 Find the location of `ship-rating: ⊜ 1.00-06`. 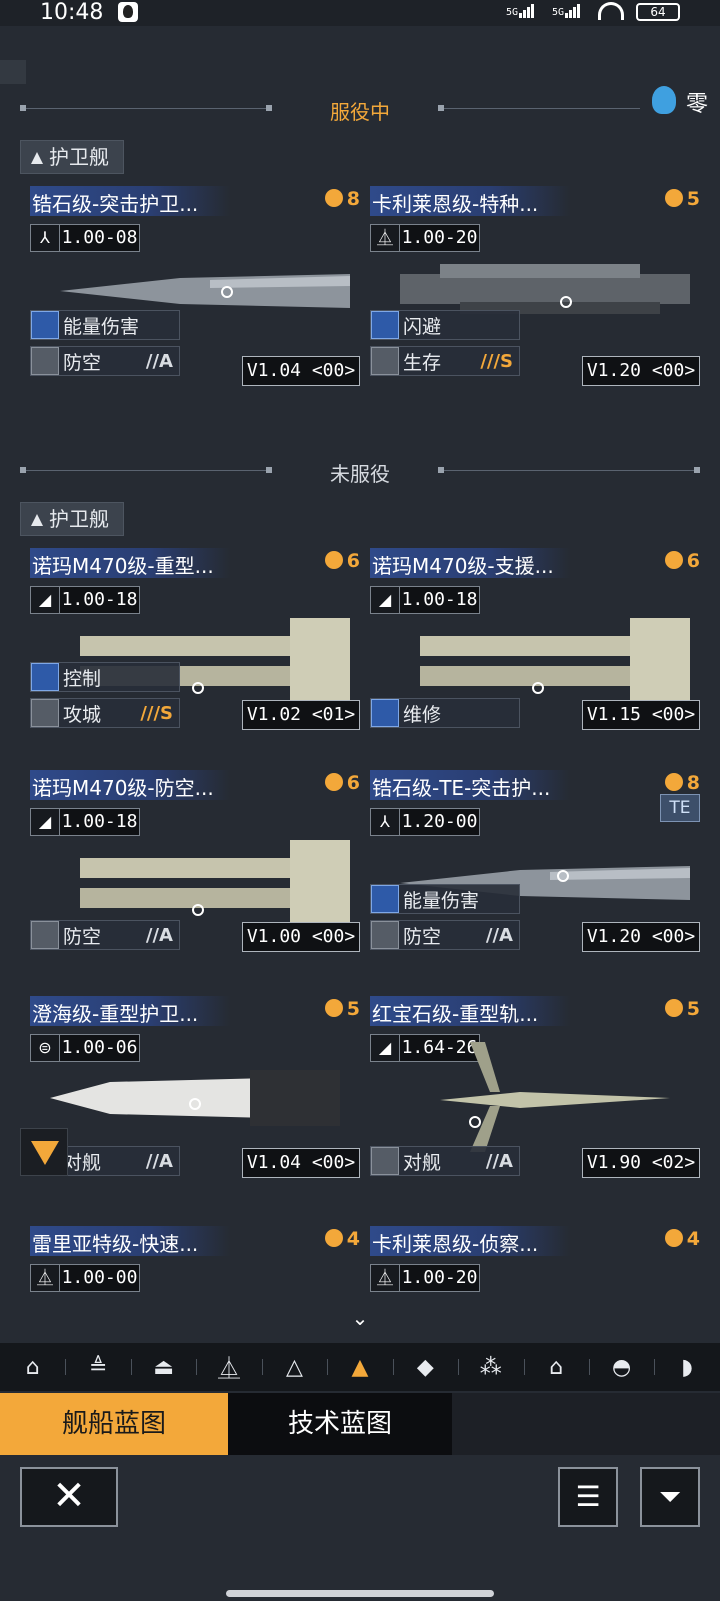

ship-rating: ⊜ 1.00-06 is located at coordinates (85, 1048).